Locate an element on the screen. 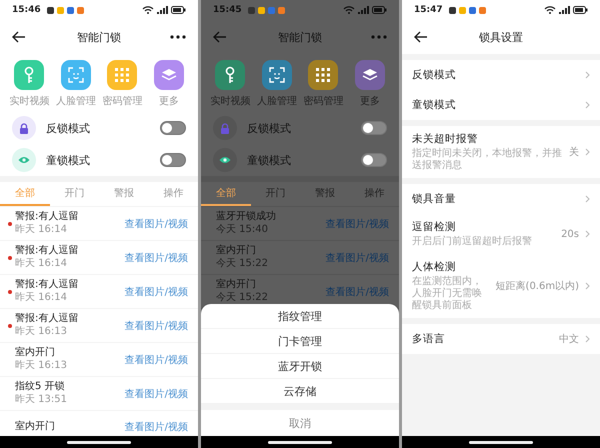 This screenshot has width=600, height=448. setting-value: 20s is located at coordinates (570, 234).